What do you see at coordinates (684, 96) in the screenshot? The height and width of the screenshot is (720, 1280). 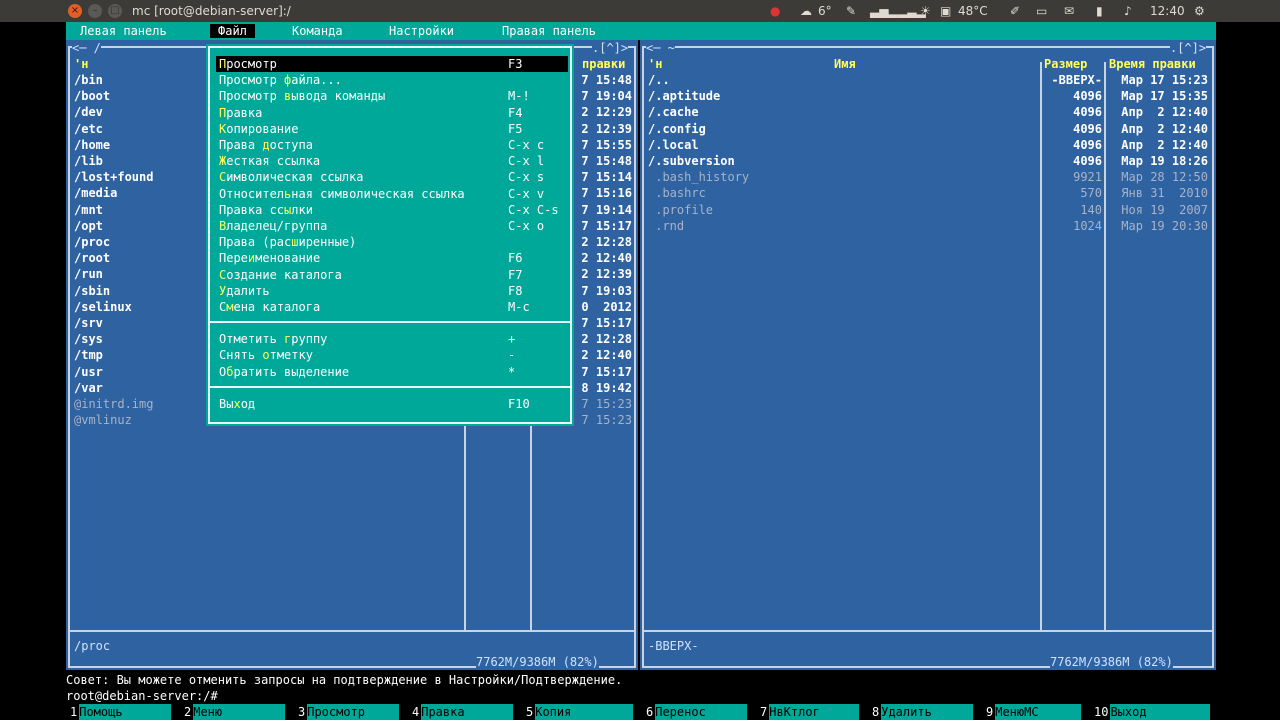 I see `right-file-name: /.aptitude` at bounding box center [684, 96].